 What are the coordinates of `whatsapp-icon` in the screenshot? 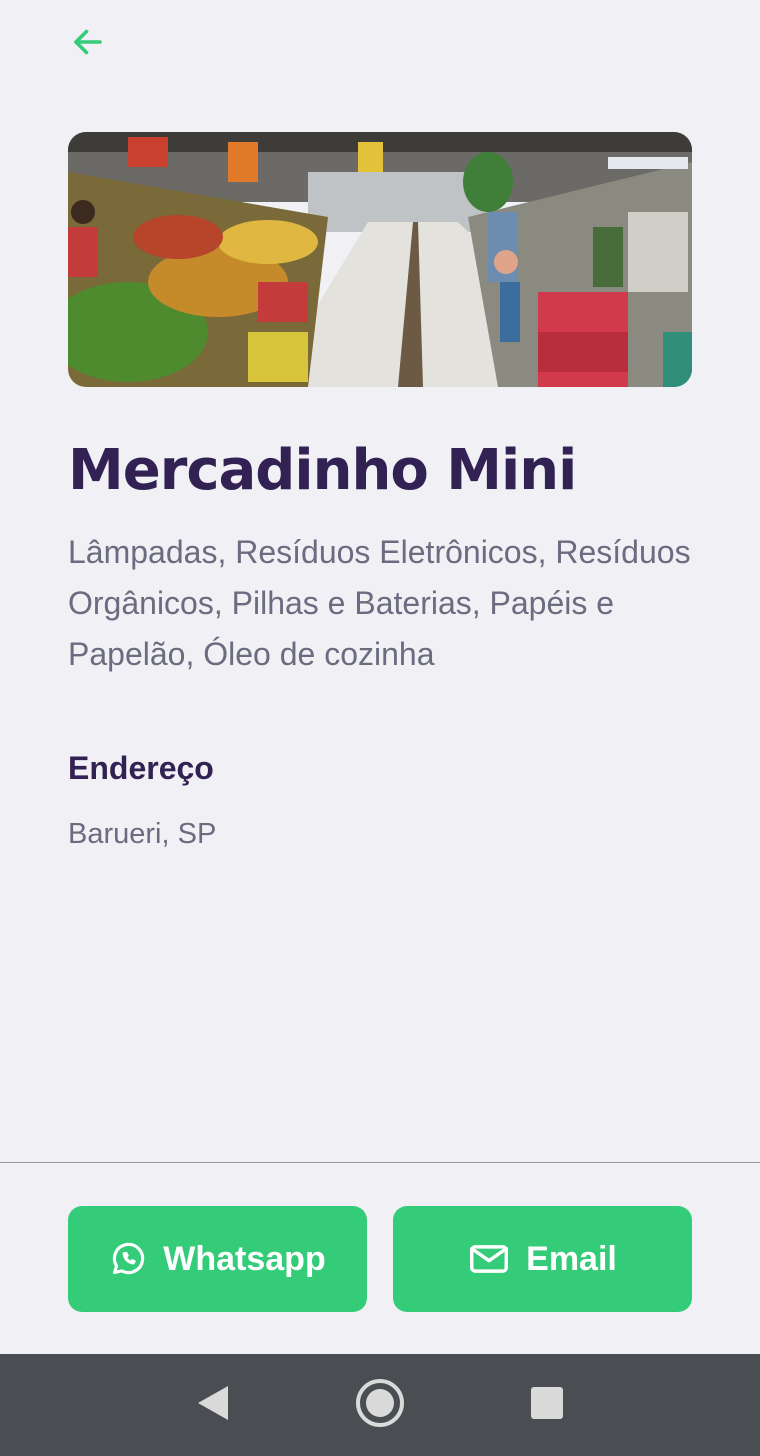 It's located at (128, 1259).